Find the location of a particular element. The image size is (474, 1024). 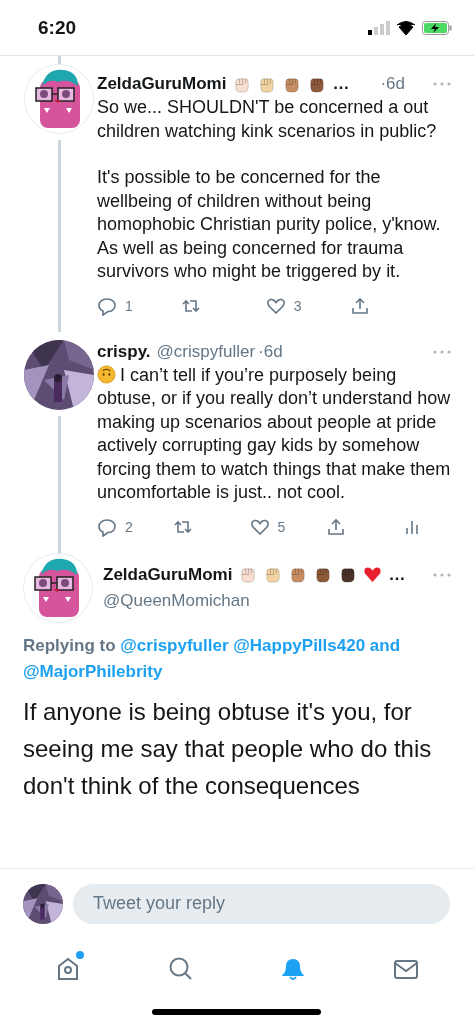

tweet-text: I can’t tell if you’re purposely being obtuse, or if you really don’t understand how making up scenarios about people at pride actively corrupting gay kids by somehow forcing them to watch things that make them uncomfortable is just.. not cool. is located at coordinates (274, 433).